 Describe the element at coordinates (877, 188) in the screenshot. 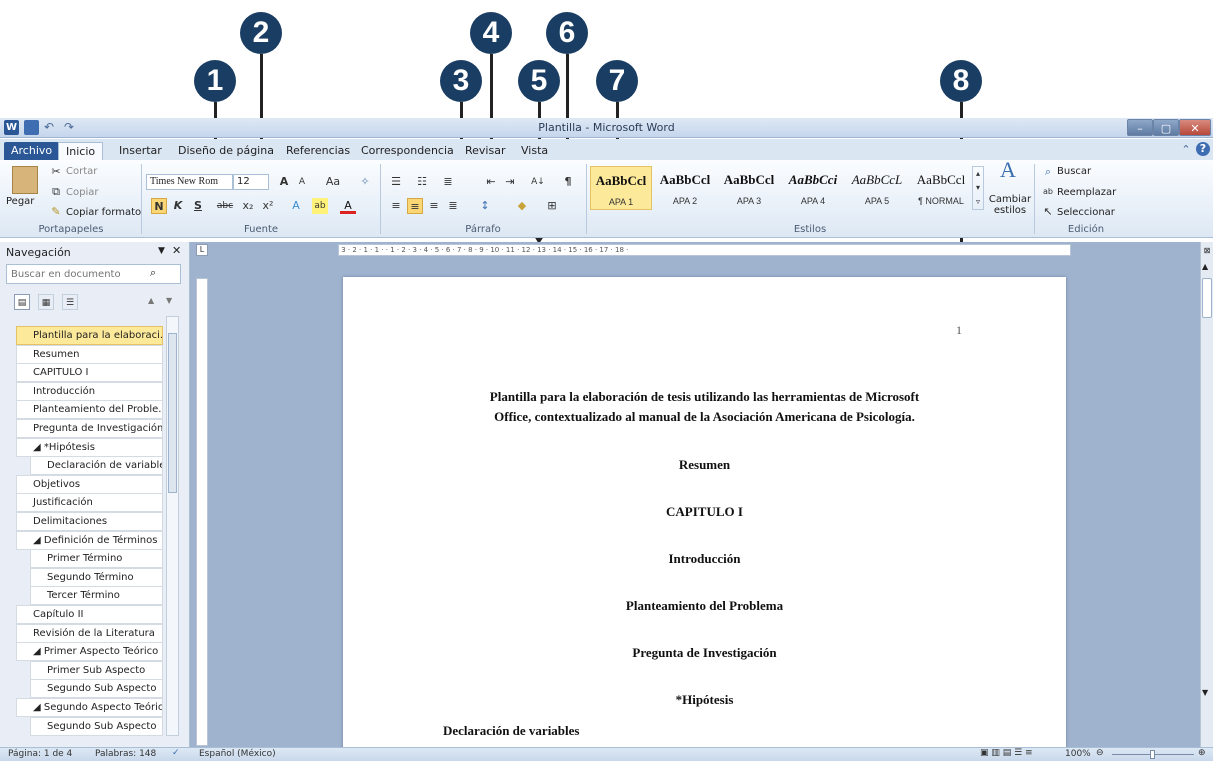

I see `style-apa-5: AaBbCcL APA 5` at that location.